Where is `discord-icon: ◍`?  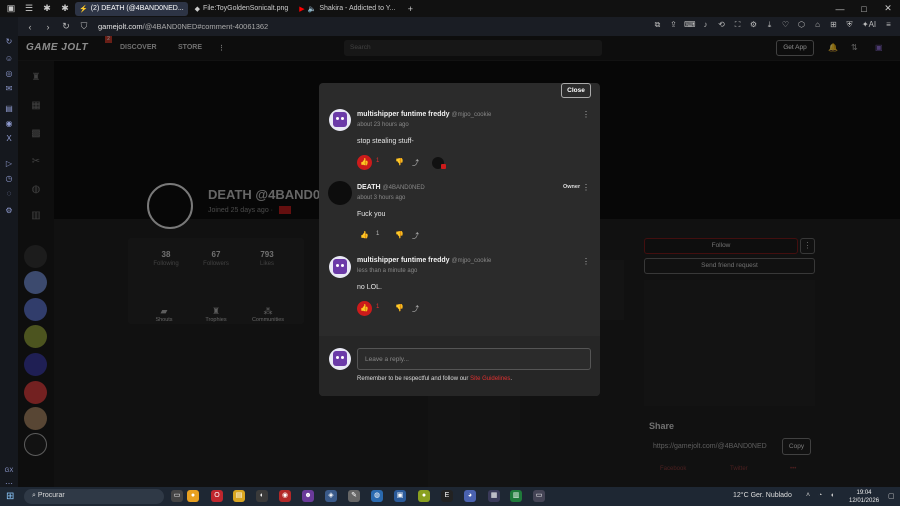
discord-icon: ◍ is located at coordinates (377, 496).